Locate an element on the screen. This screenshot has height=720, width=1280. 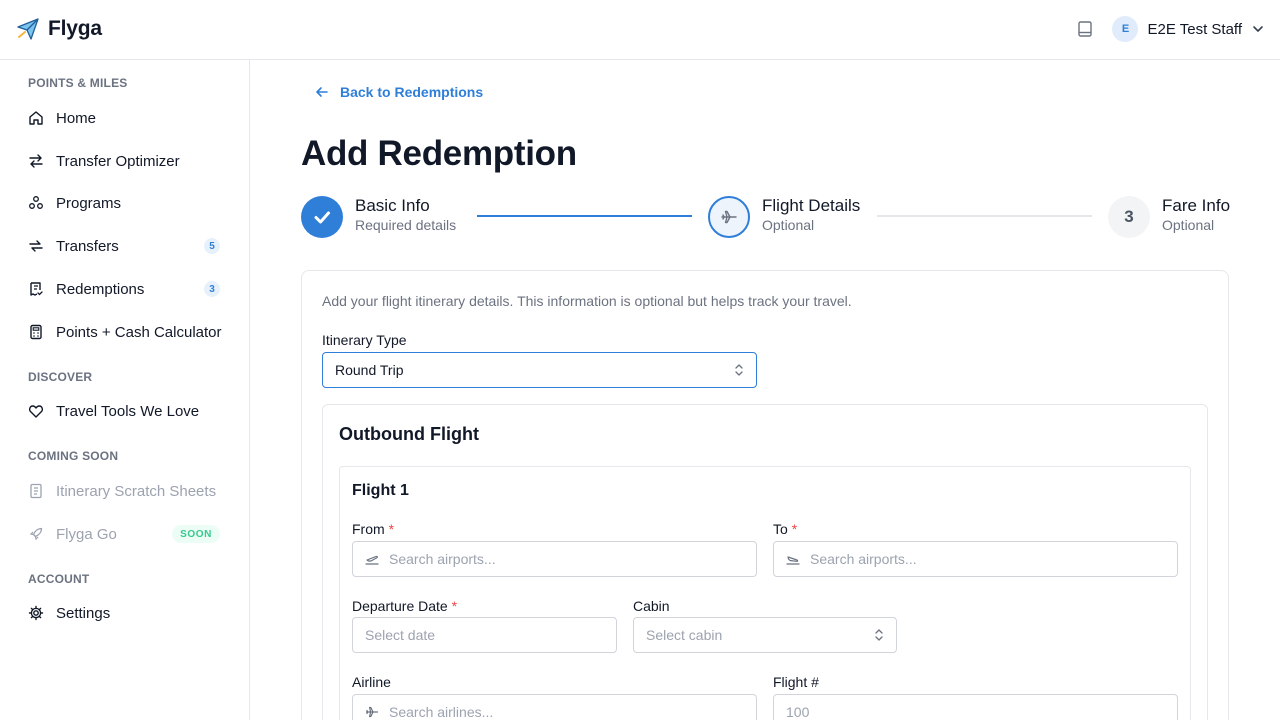
sidebar-item-label: Travel Tools We Love is located at coordinates (128, 411).